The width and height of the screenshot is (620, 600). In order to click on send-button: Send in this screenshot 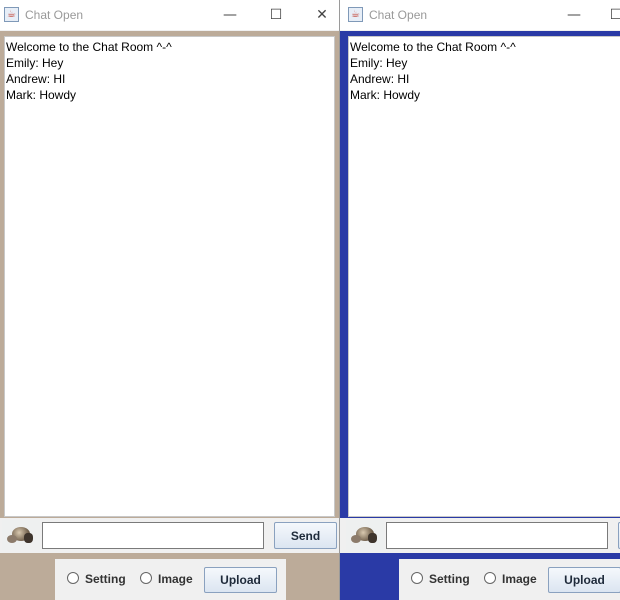, I will do `click(305, 535)`.